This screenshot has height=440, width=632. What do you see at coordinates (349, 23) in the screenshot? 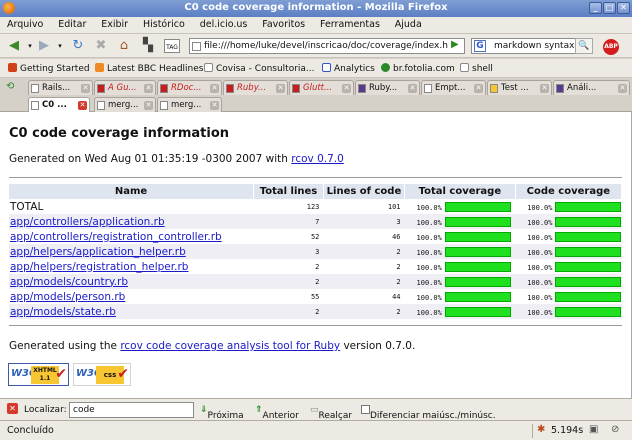
I see `menu-ferramentas: Ferramentas` at bounding box center [349, 23].